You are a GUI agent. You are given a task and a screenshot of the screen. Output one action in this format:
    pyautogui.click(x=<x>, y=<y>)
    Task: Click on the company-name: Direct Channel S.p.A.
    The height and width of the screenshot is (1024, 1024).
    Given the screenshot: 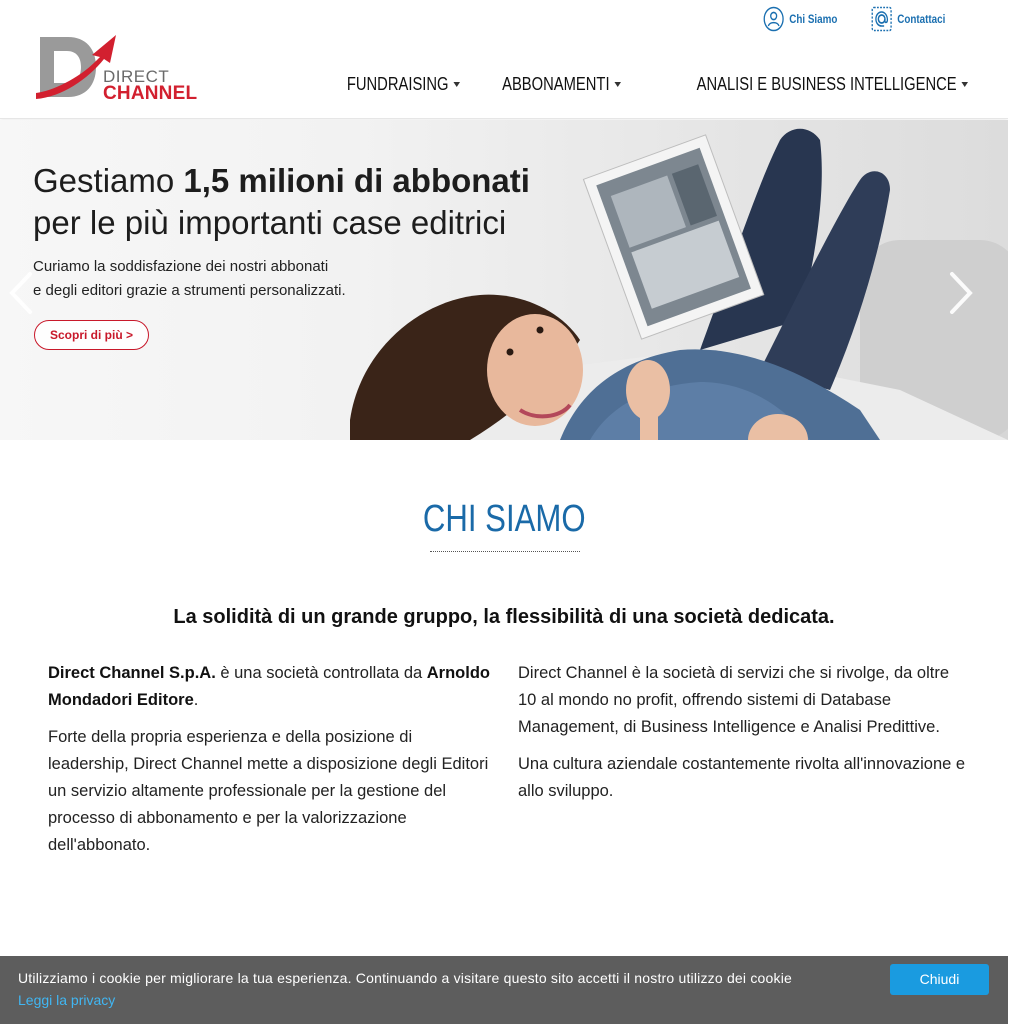 What is the action you would take?
    pyautogui.click(x=132, y=673)
    